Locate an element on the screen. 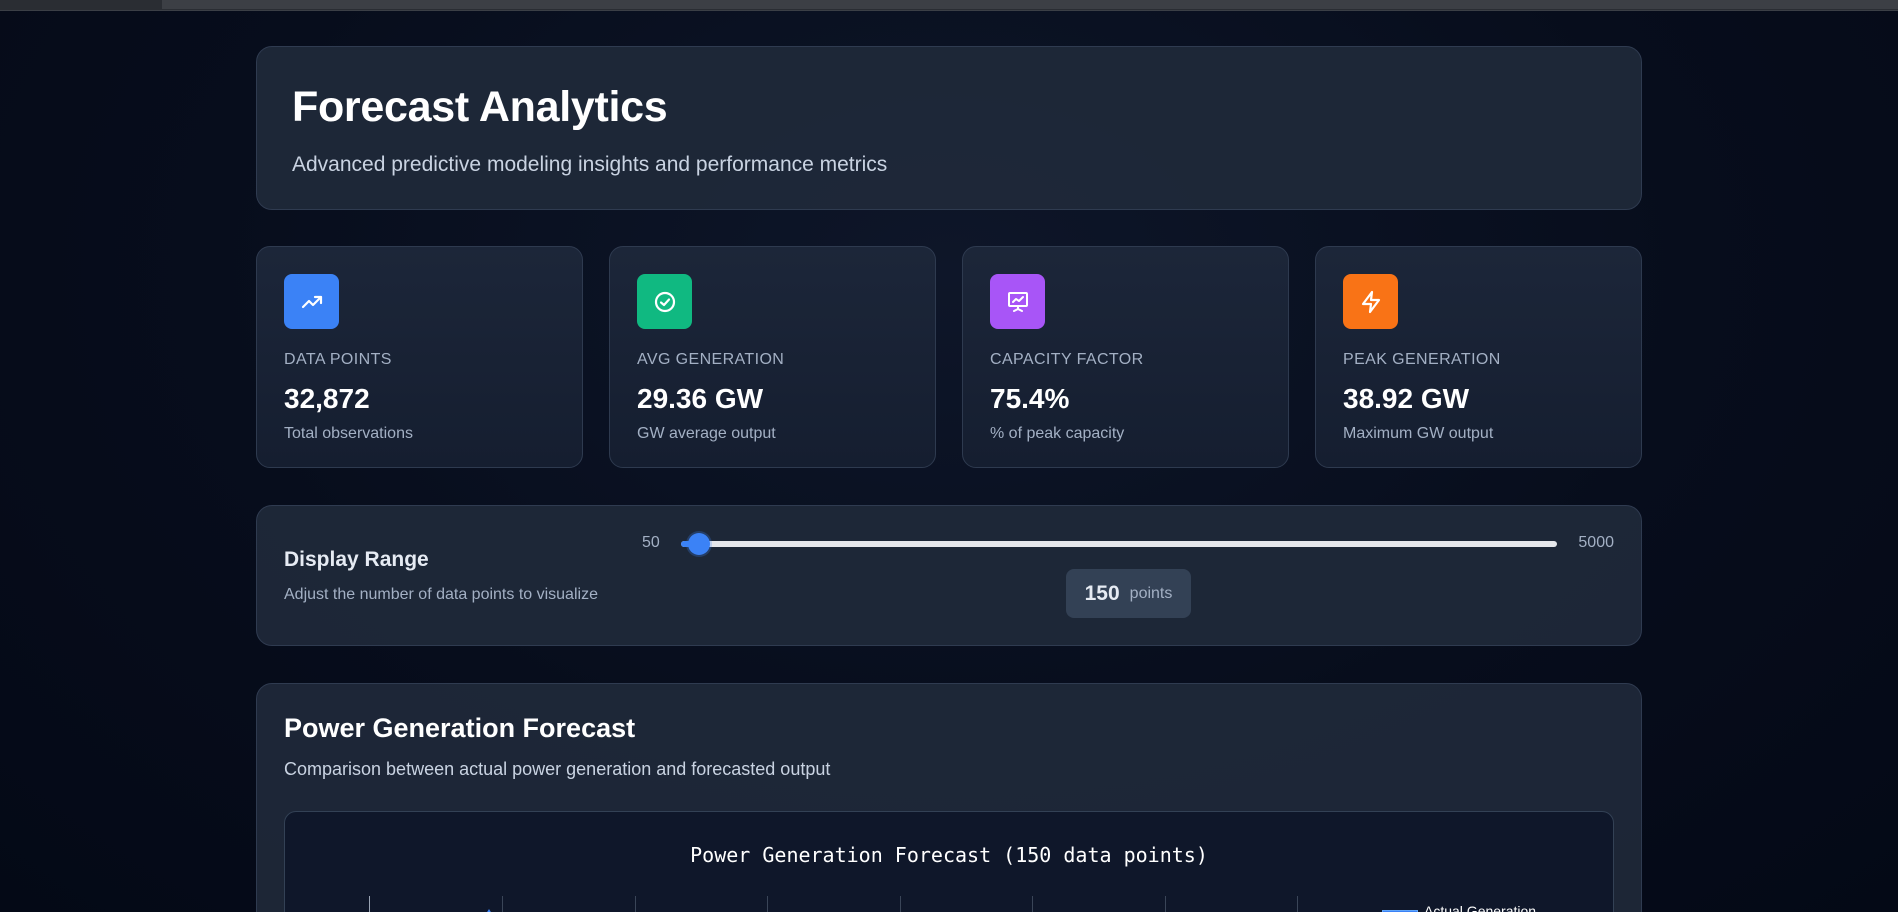 The width and height of the screenshot is (1898, 912). slider-thumb is located at coordinates (698, 544).